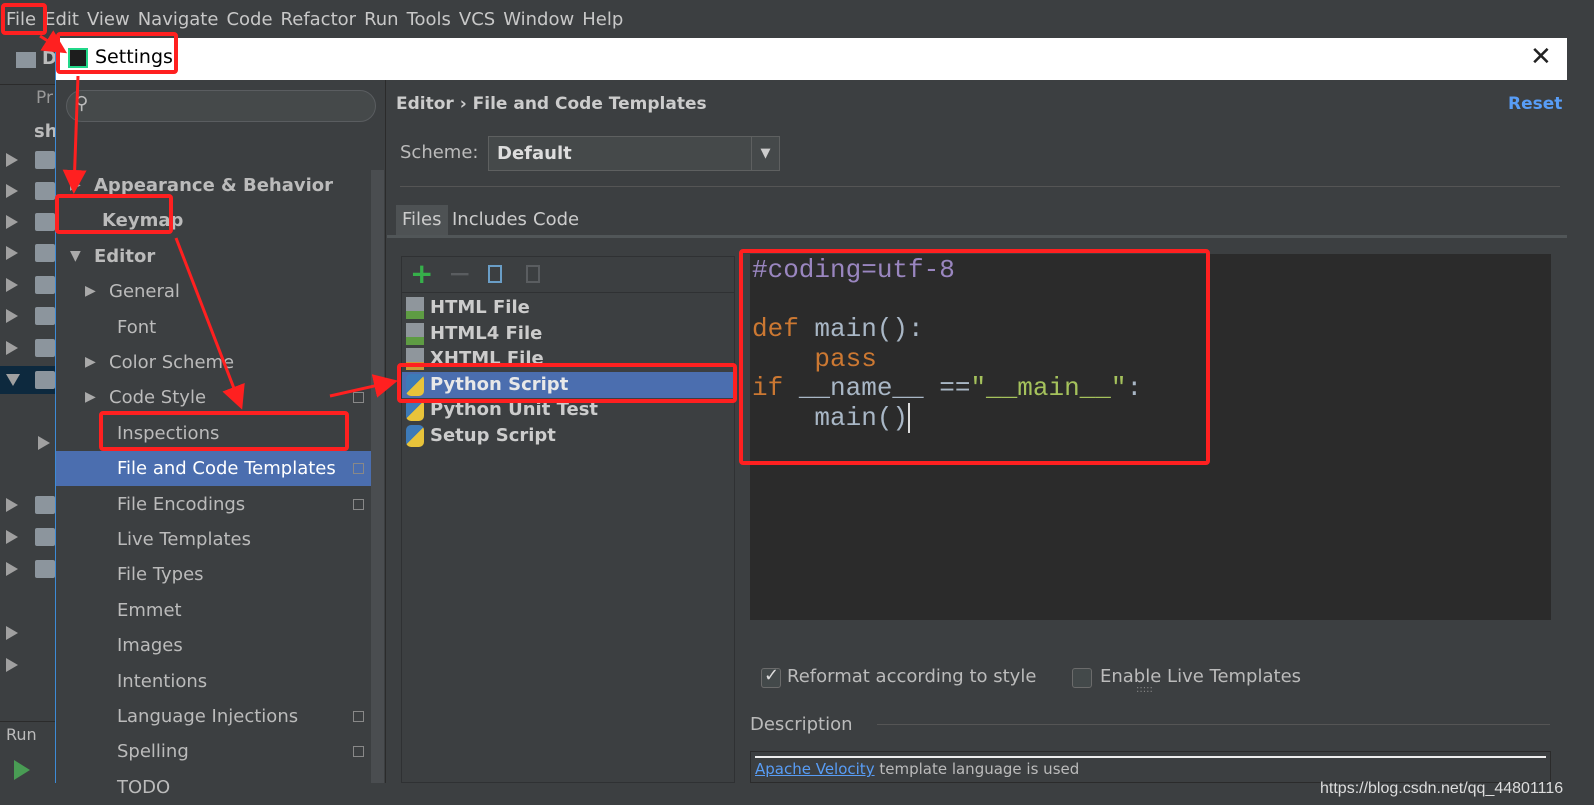  I want to click on reformat-label: Reformat according to style, so click(911, 676).